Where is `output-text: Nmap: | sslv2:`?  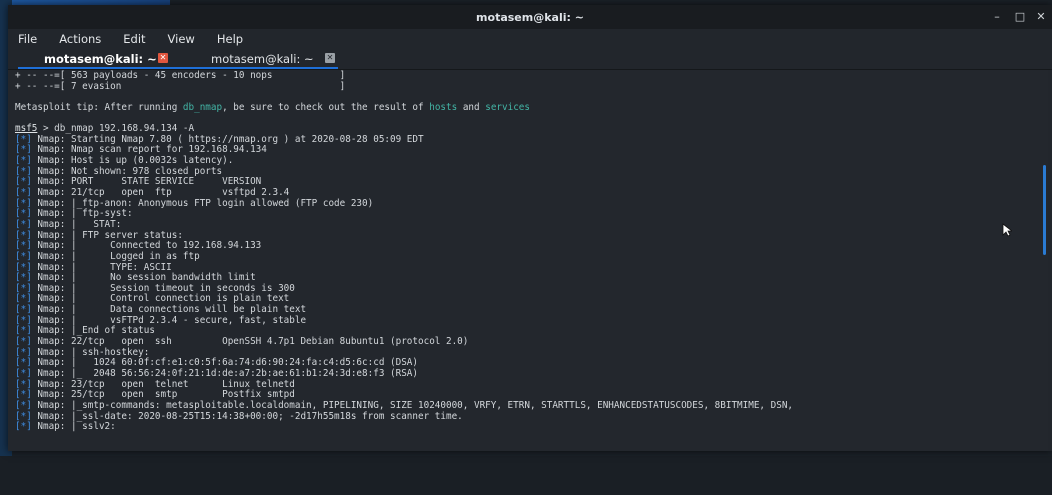 output-text: Nmap: | sslv2: is located at coordinates (73, 427).